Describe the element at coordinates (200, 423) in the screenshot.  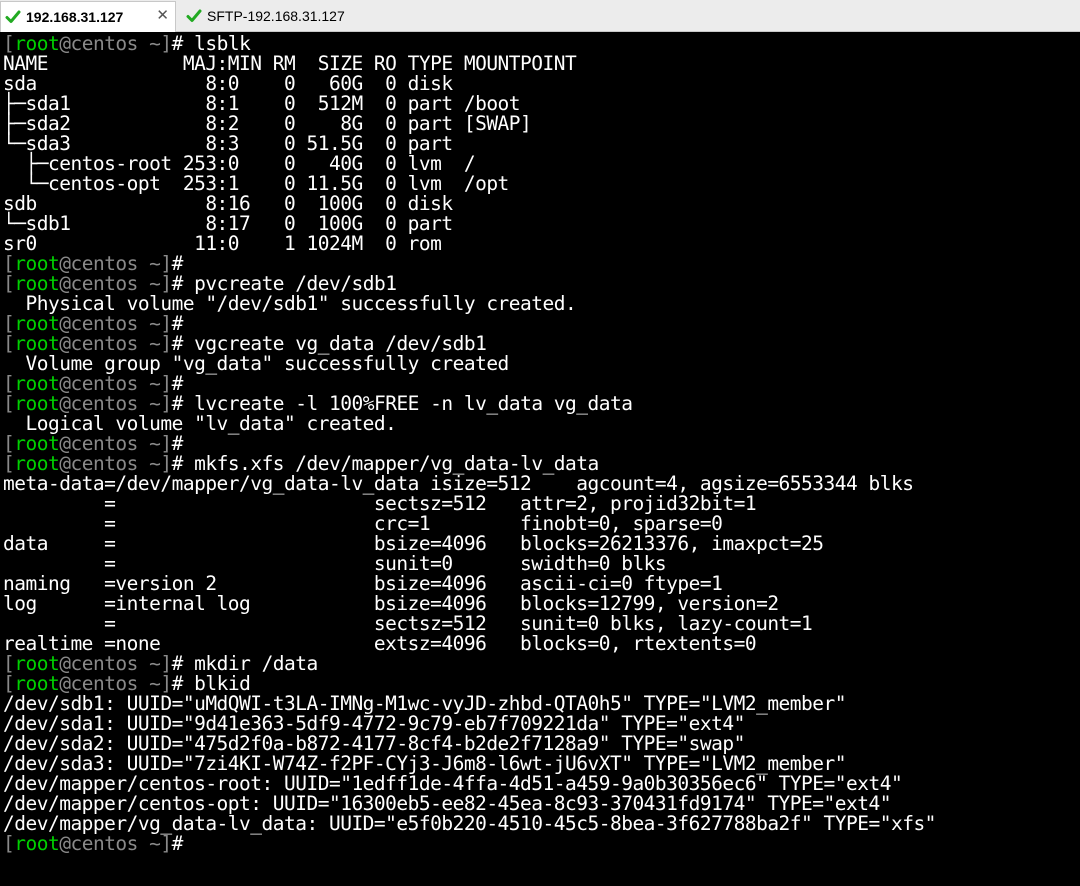
I see `output-line: Logical volume "lv_data" created.` at that location.